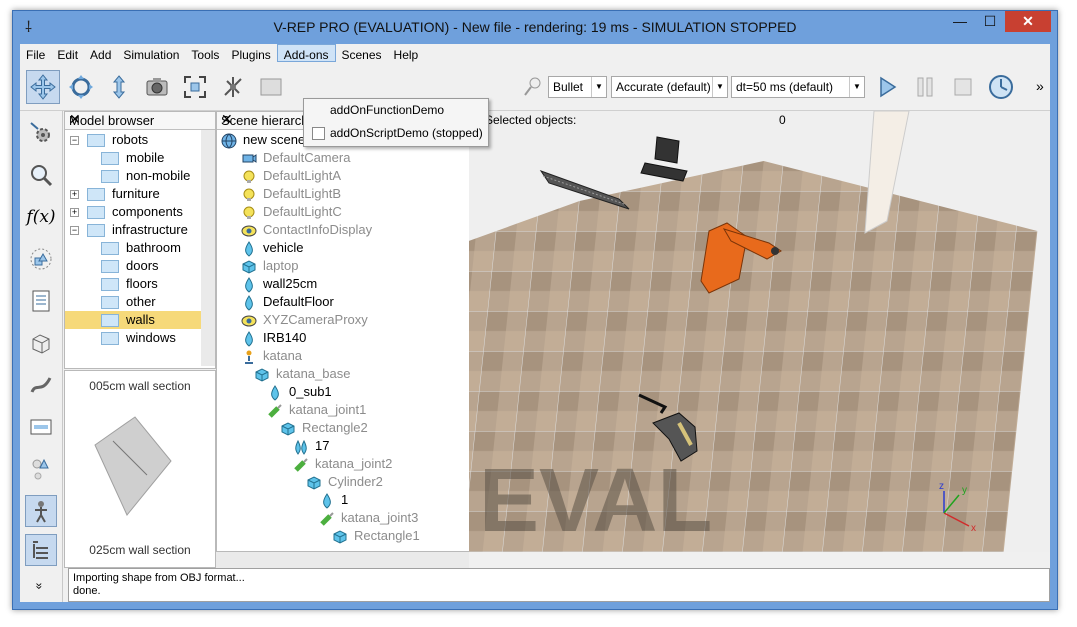  What do you see at coordinates (41, 550) in the screenshot?
I see `hierarchy-icon` at bounding box center [41, 550].